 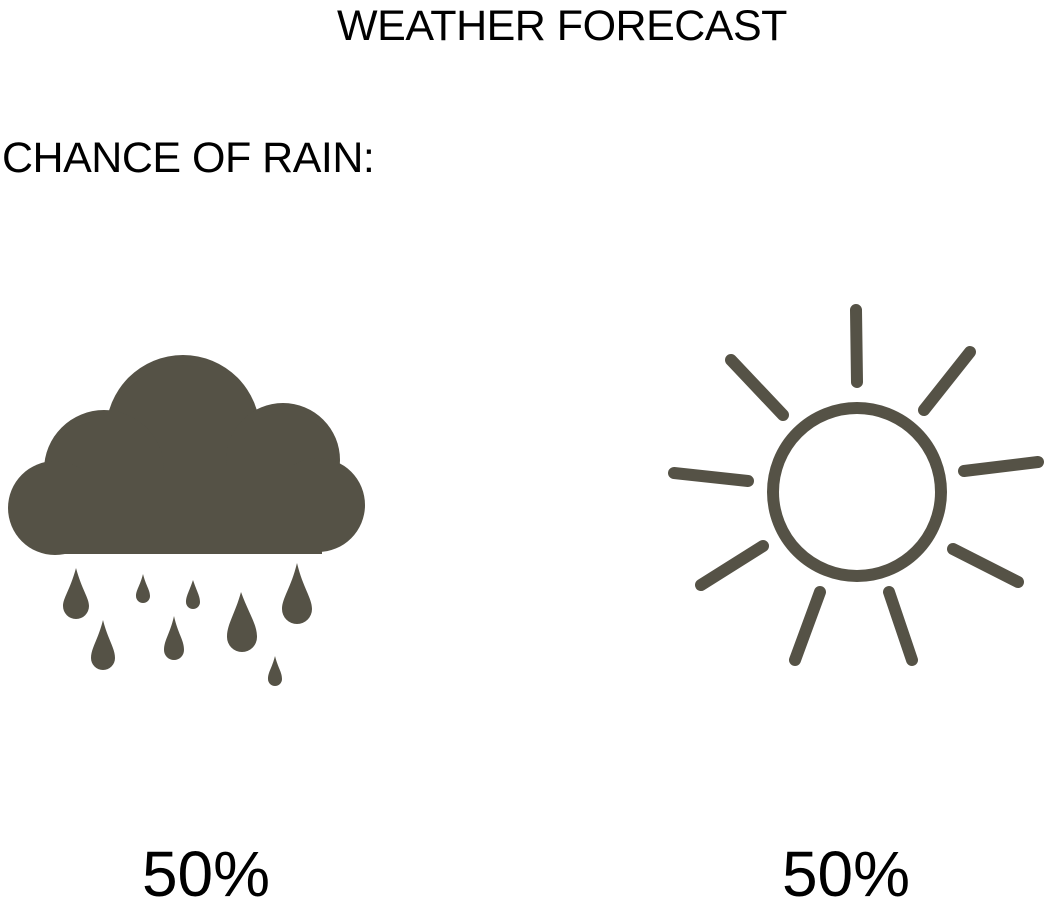 I want to click on sun-icon, so click(x=856, y=485).